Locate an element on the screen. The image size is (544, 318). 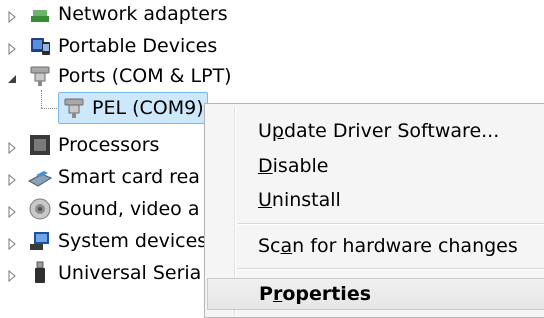
tree-item-label: System devices is located at coordinates (133, 241).